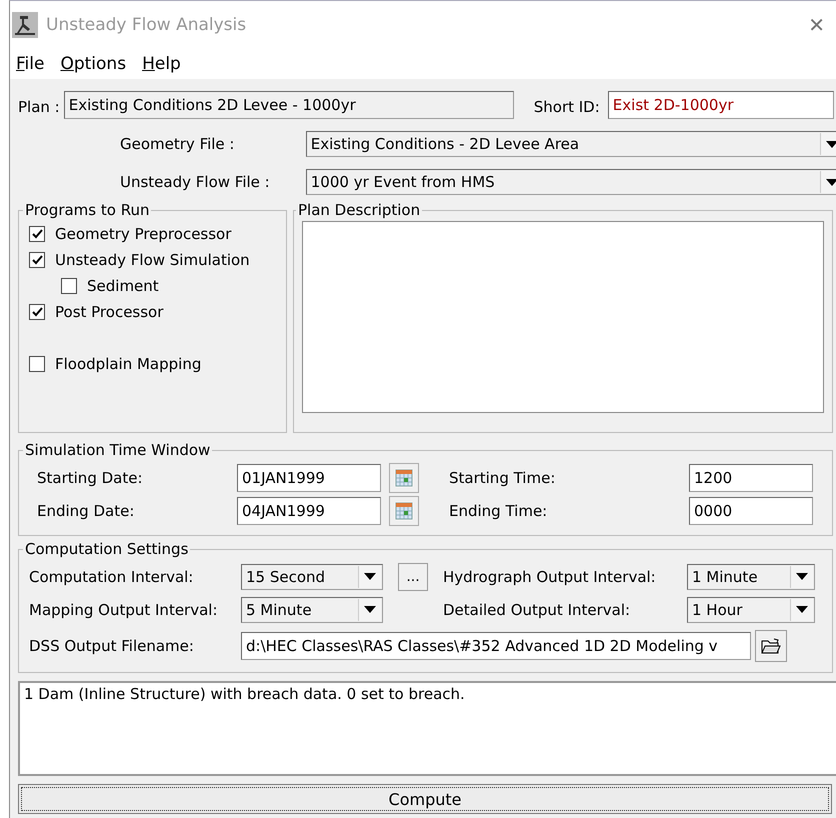  Describe the element at coordinates (109, 312) in the screenshot. I see `checkbox-label: Post Processor` at that location.